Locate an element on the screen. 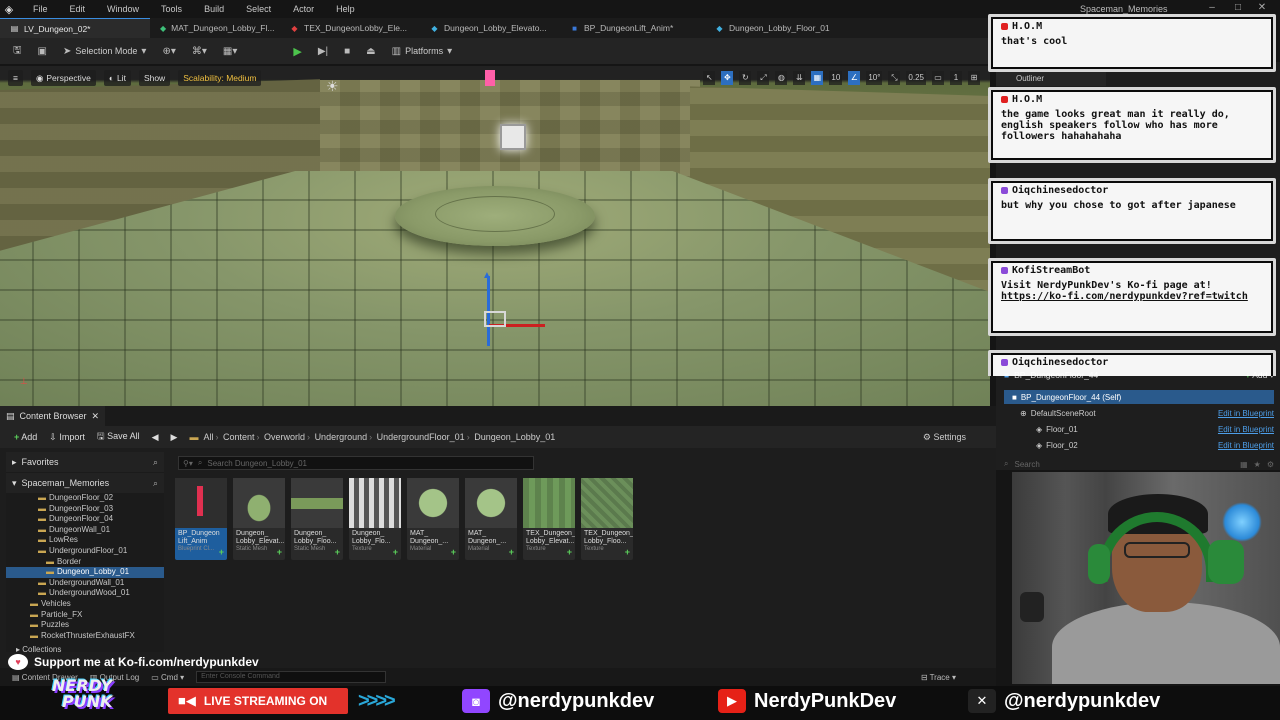  camera-speed-value: 1 is located at coordinates (956, 78).